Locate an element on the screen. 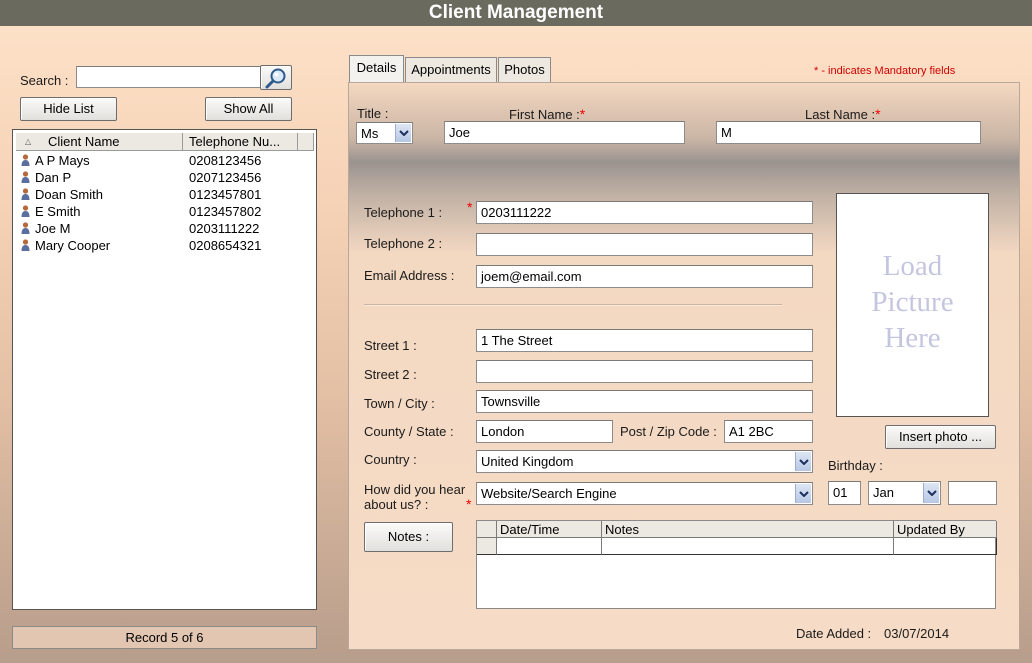  list-item: A P Mays 0208123456 is located at coordinates (163, 160).